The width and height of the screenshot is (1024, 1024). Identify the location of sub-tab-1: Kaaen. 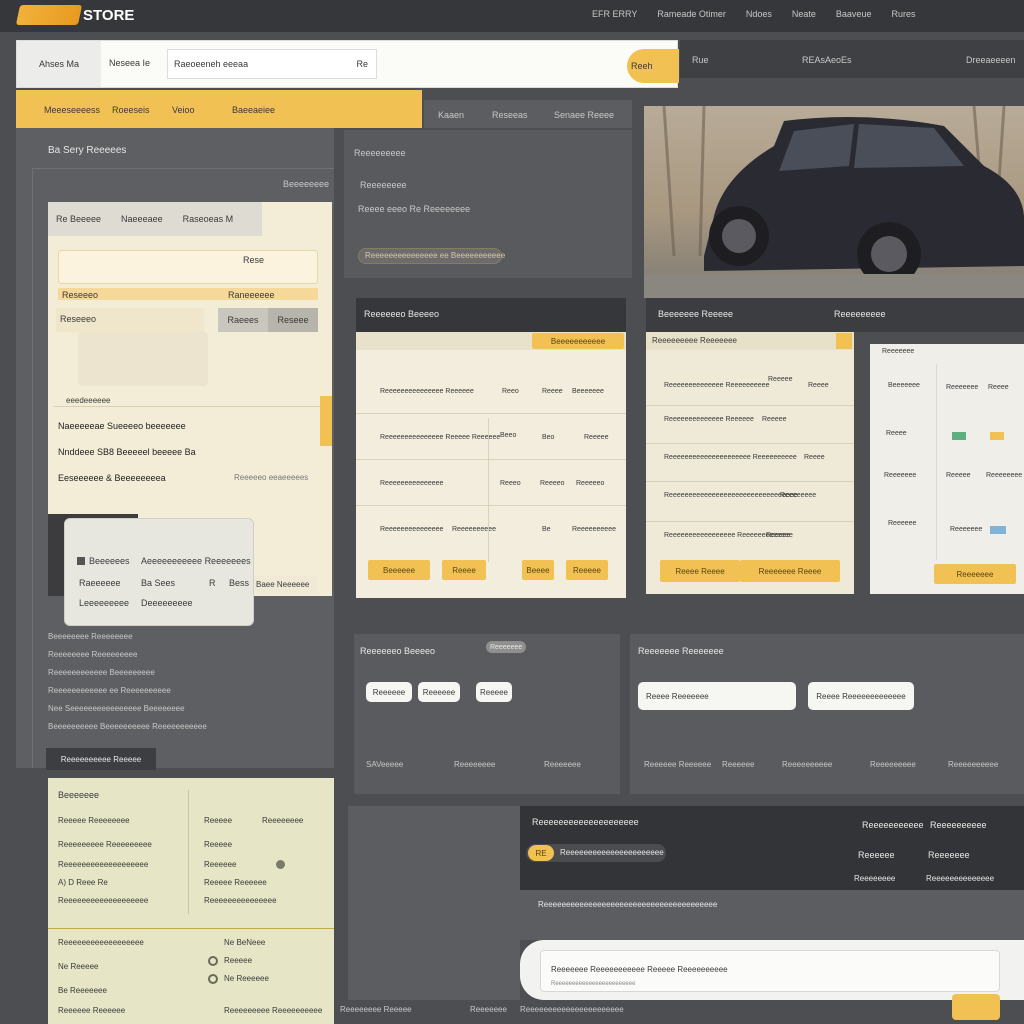
(451, 115).